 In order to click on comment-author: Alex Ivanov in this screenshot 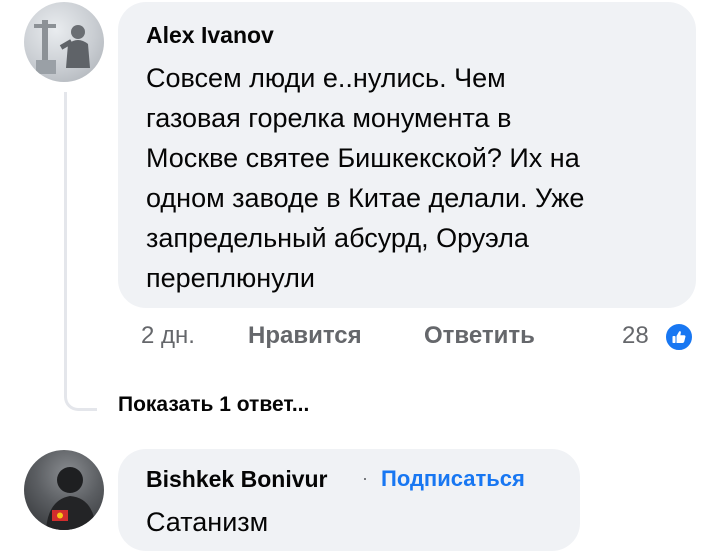, I will do `click(210, 35)`.